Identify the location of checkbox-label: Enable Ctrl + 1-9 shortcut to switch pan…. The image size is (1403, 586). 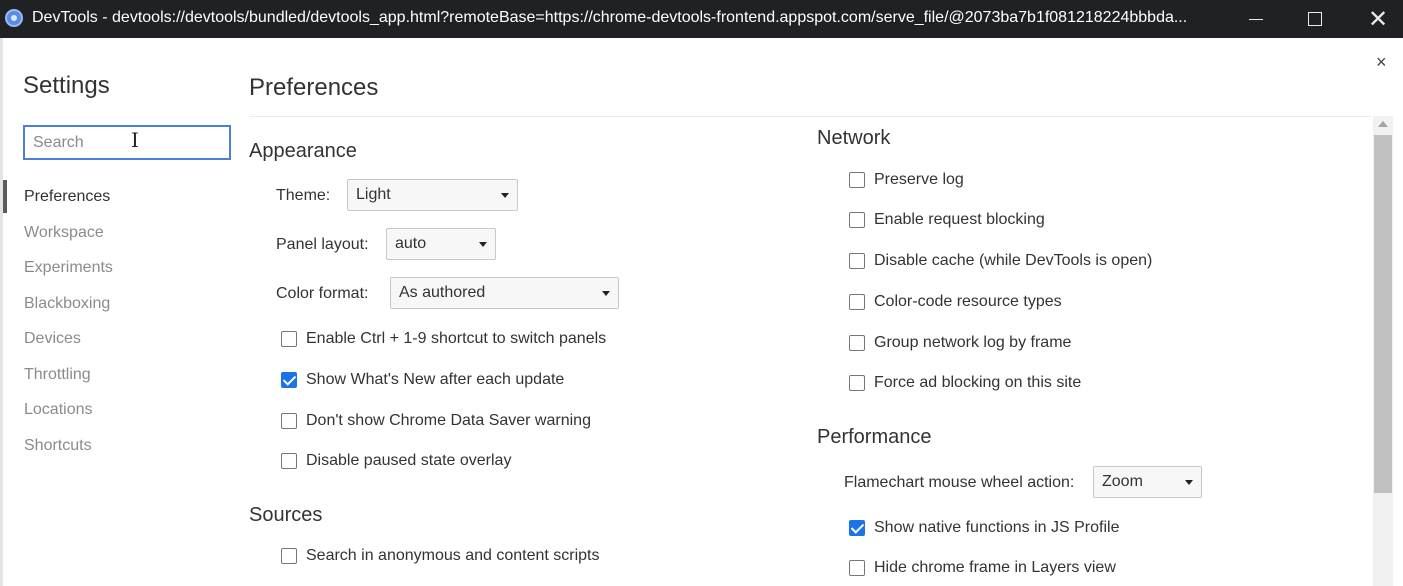
(456, 338).